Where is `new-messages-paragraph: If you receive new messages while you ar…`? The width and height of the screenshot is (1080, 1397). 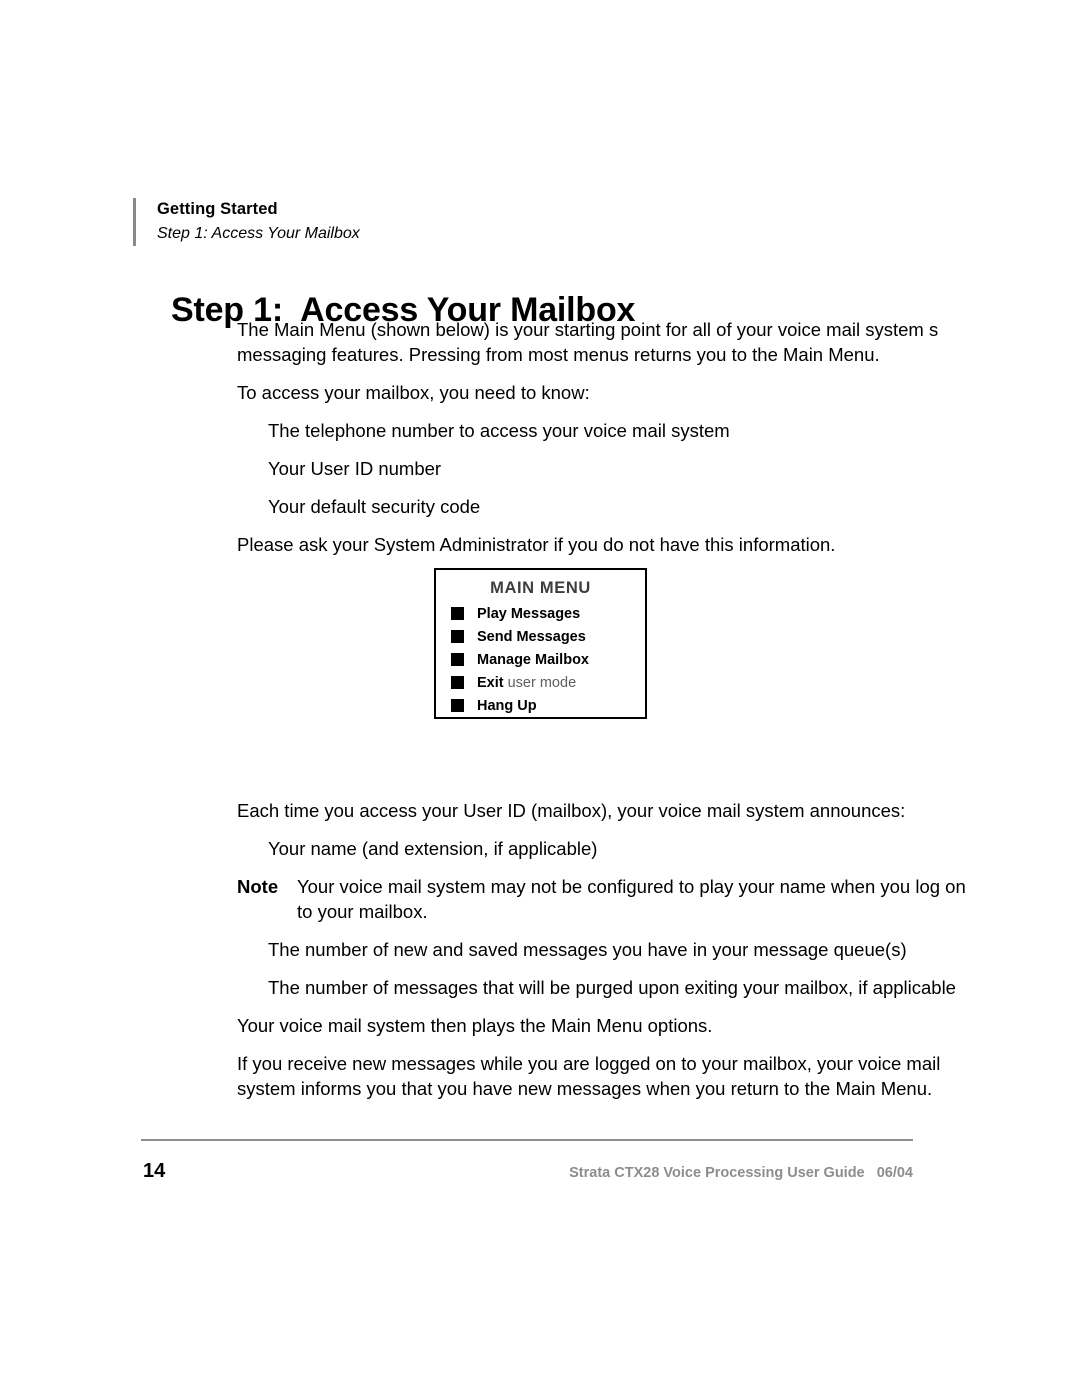 new-messages-paragraph: If you receive new messages while you ar… is located at coordinates (589, 1076).